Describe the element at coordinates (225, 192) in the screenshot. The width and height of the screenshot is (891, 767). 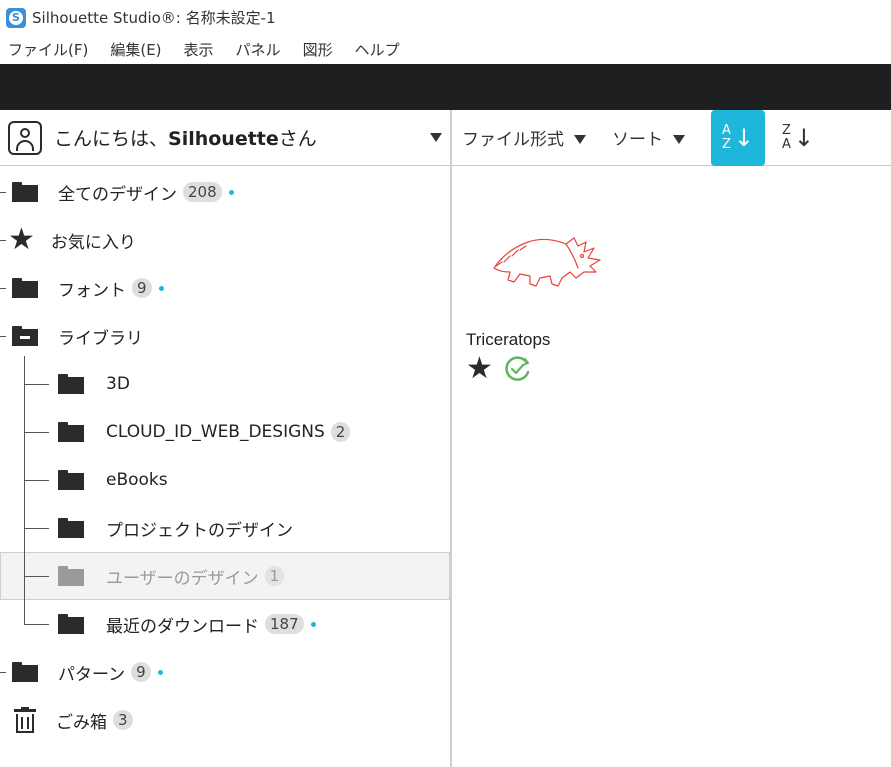
I see `tree-item-all-designs: 全てのデザイン 208` at that location.